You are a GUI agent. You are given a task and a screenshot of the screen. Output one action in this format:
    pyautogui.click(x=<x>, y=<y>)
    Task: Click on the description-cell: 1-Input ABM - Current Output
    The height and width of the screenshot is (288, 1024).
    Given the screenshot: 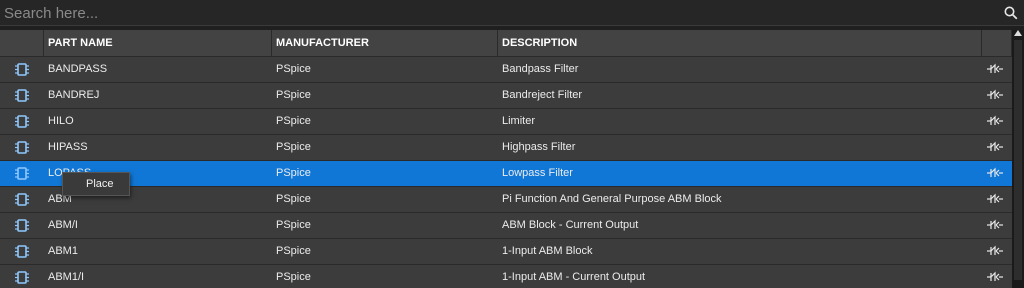 What is the action you would take?
    pyautogui.click(x=574, y=277)
    